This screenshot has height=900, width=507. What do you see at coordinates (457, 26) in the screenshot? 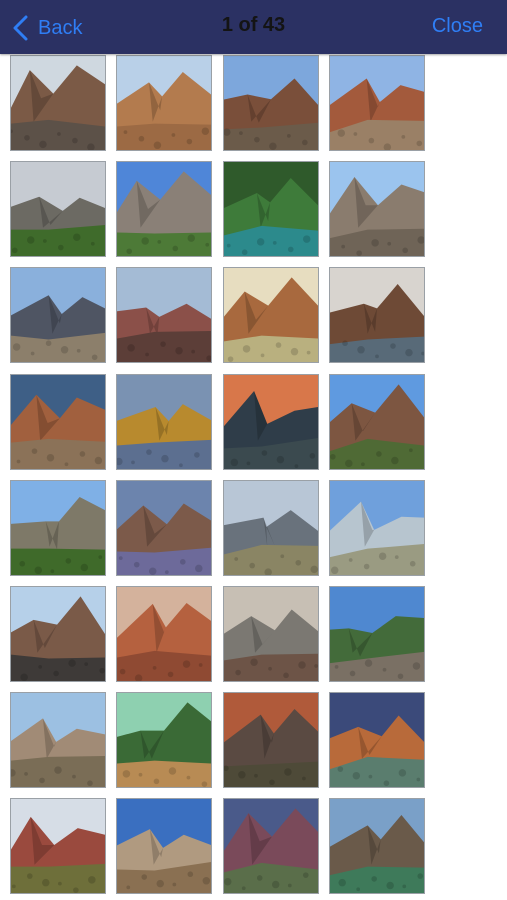
I see `close-button: Close` at bounding box center [457, 26].